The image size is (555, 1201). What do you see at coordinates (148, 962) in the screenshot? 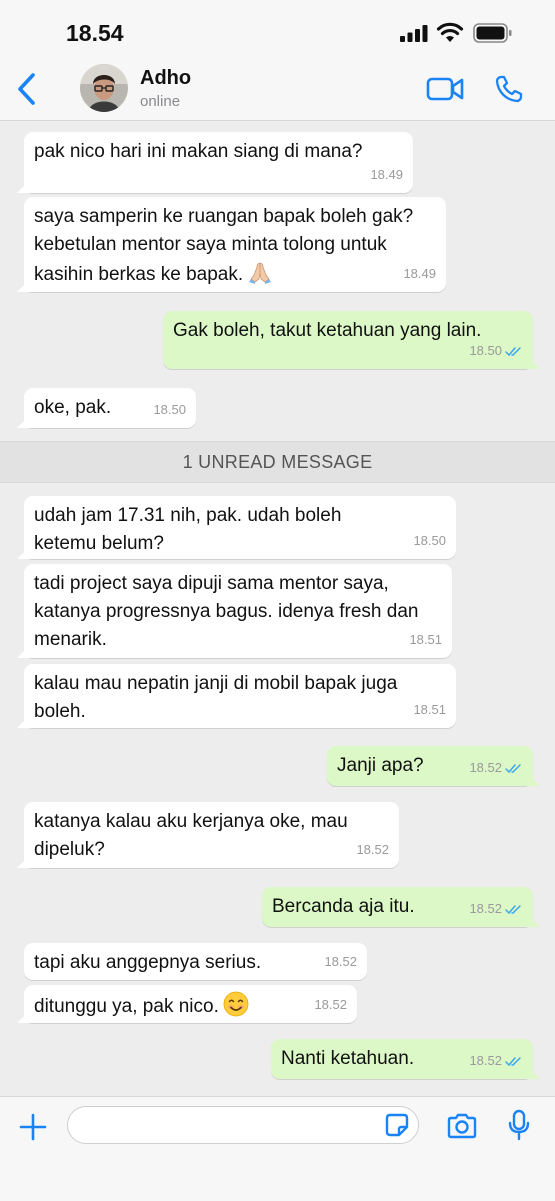
I see `message-text: tapi aku anggepnya serius.` at bounding box center [148, 962].